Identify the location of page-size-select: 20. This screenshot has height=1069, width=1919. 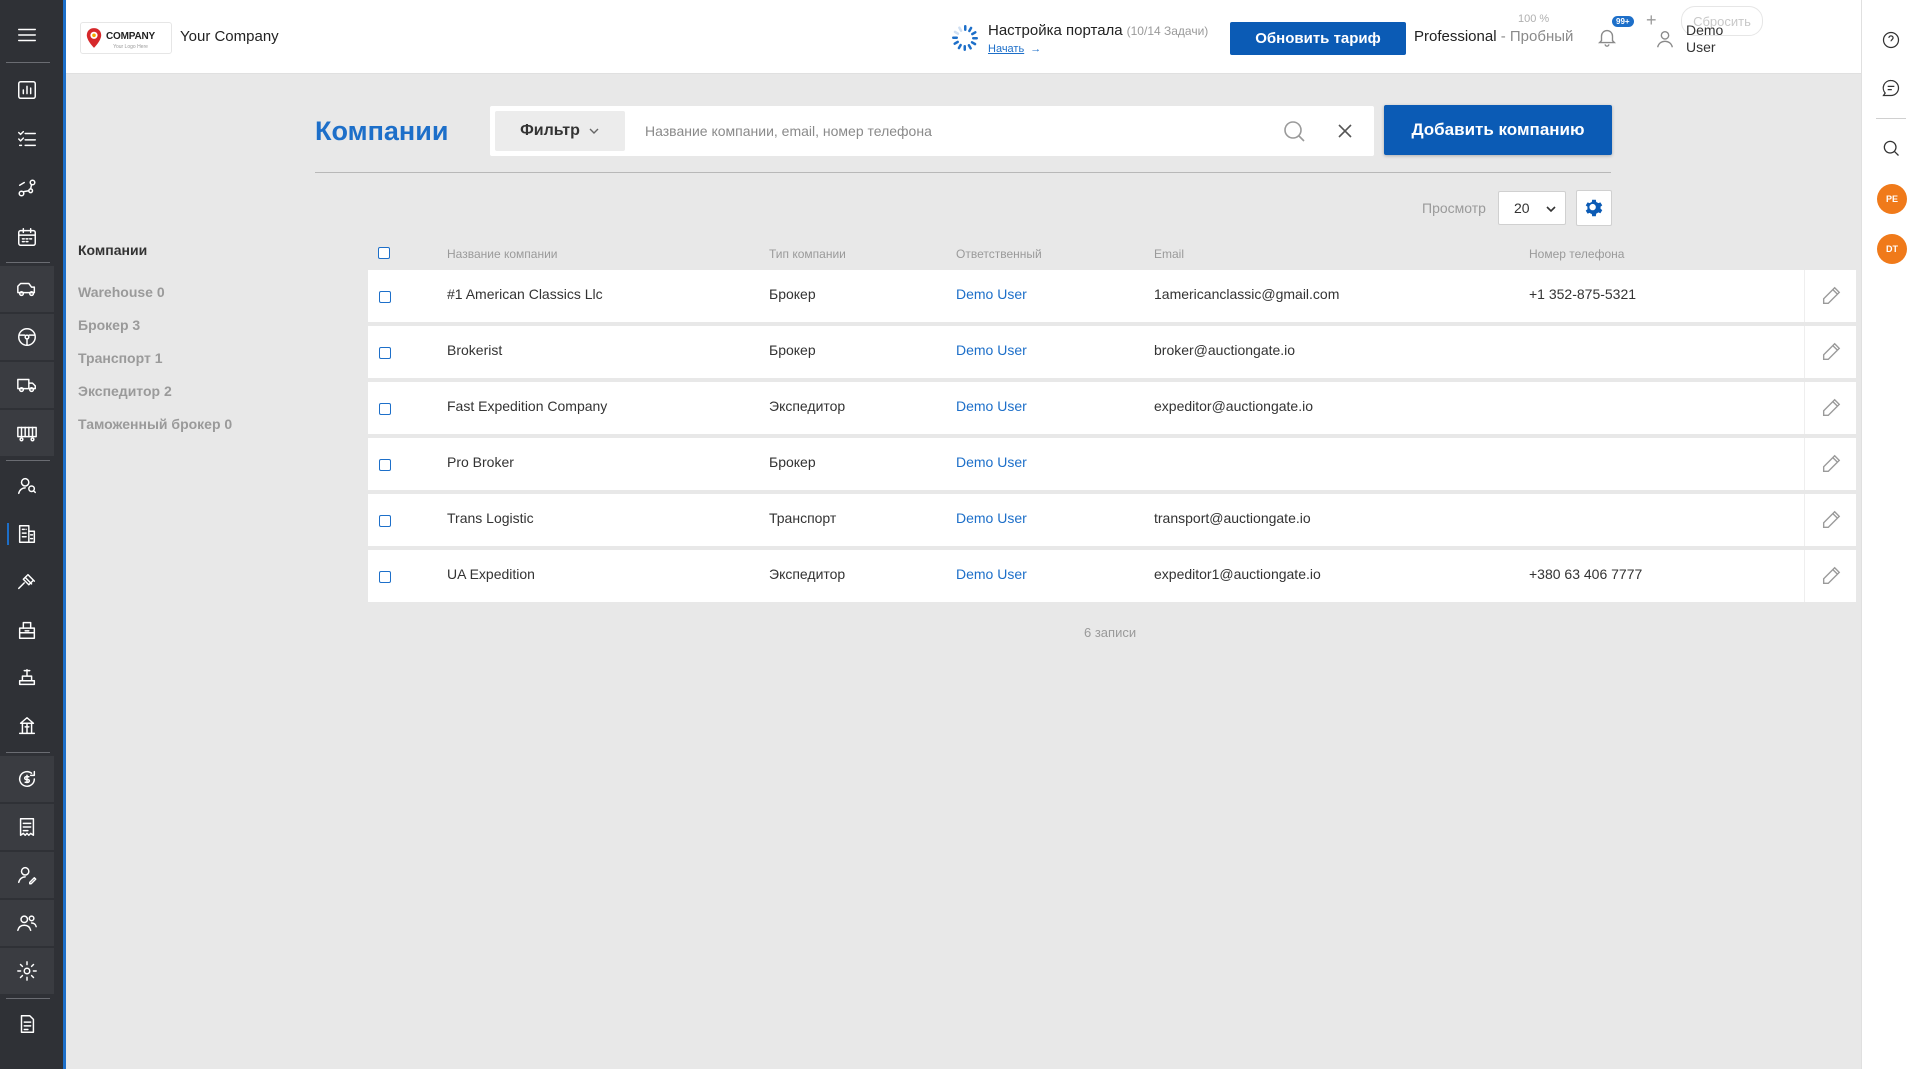
(1532, 208).